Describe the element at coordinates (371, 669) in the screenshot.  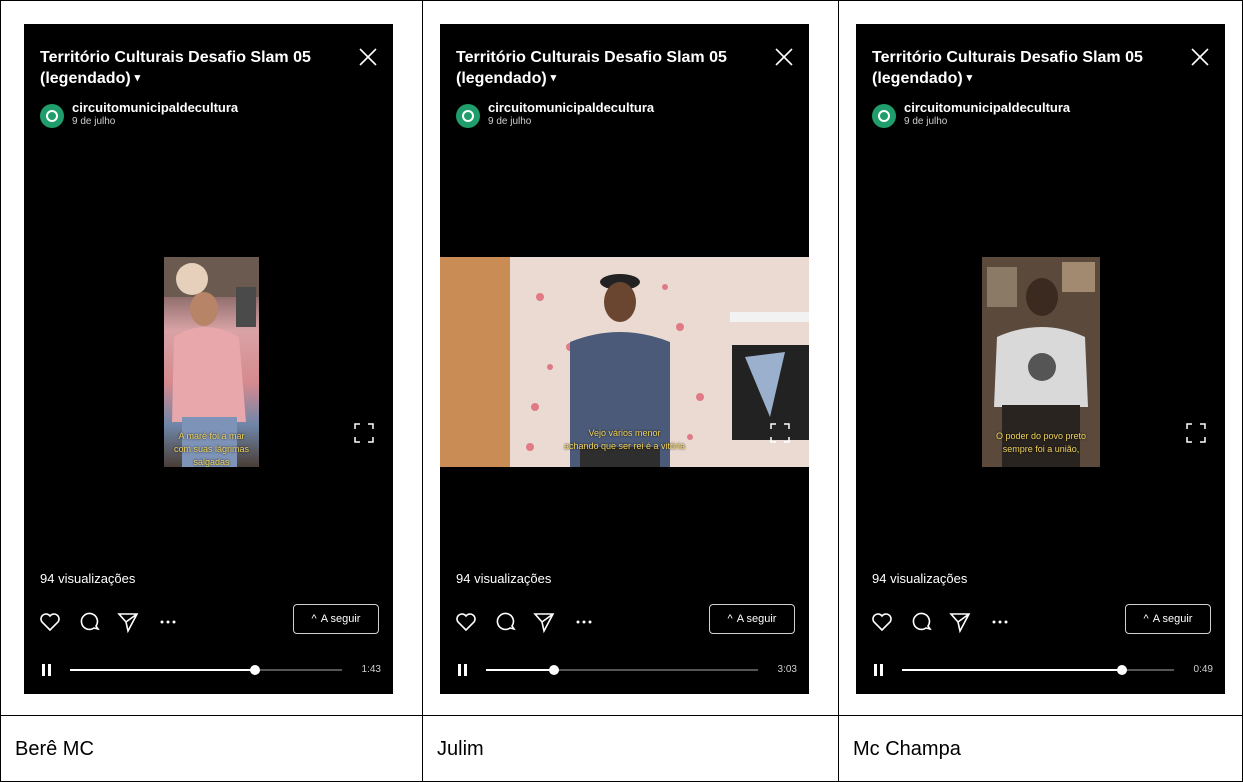
I see `video-duration: 1:43` at that location.